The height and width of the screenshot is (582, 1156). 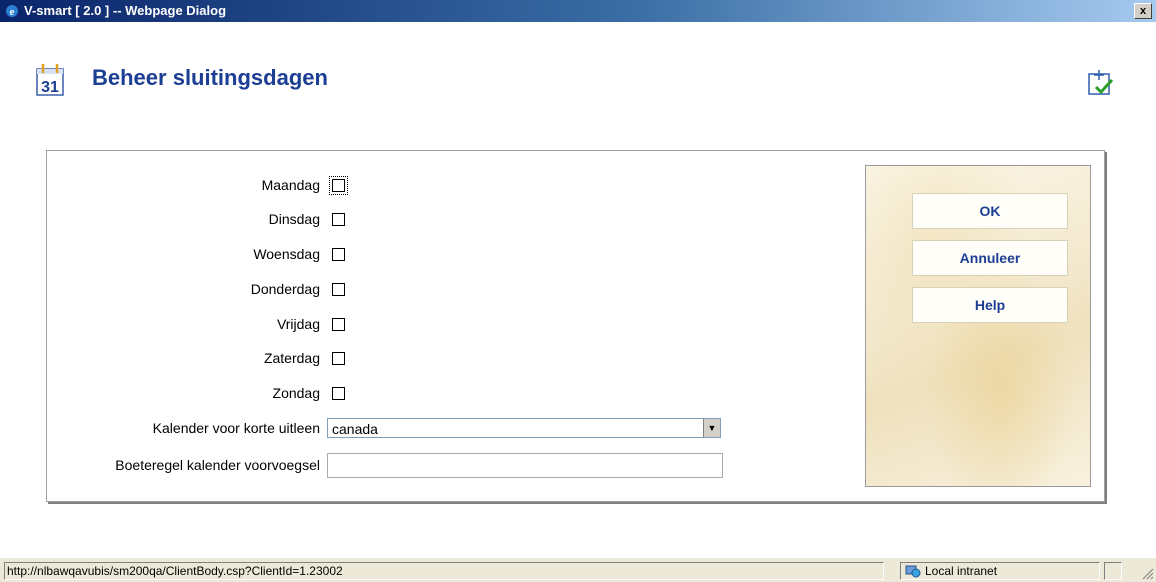 I want to click on checkbox-zaterdag, so click(x=338, y=358).